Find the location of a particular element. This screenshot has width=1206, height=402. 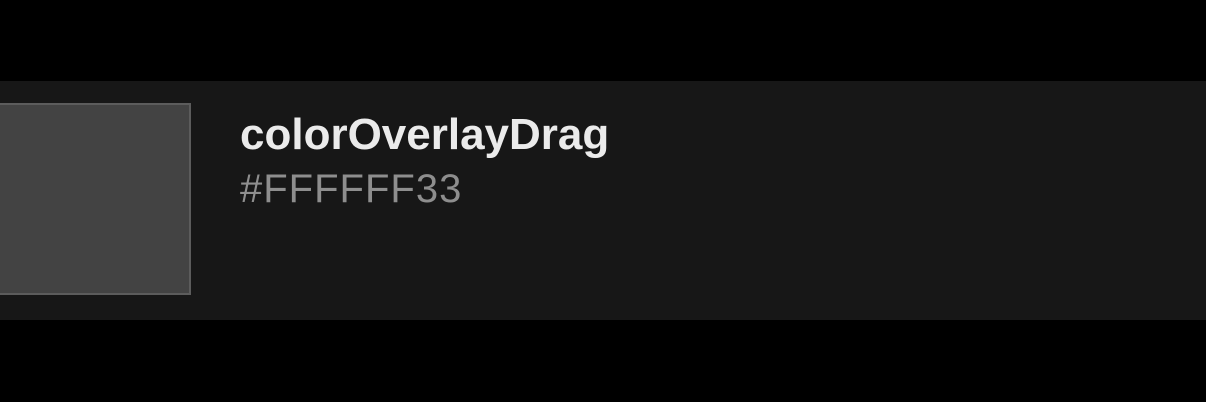

color-swatch is located at coordinates (95, 199).